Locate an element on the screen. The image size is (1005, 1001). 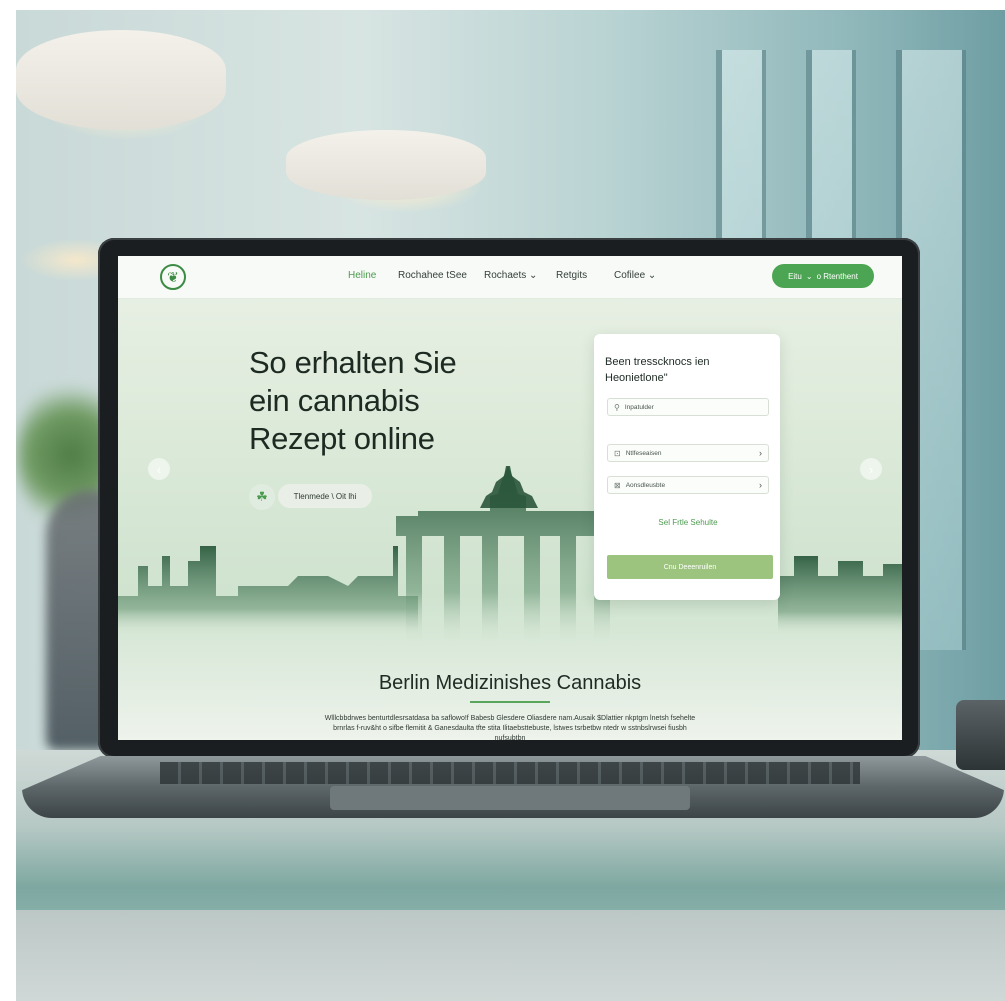
nav-link-rezept: Rochahee tSee is located at coordinates (432, 275).